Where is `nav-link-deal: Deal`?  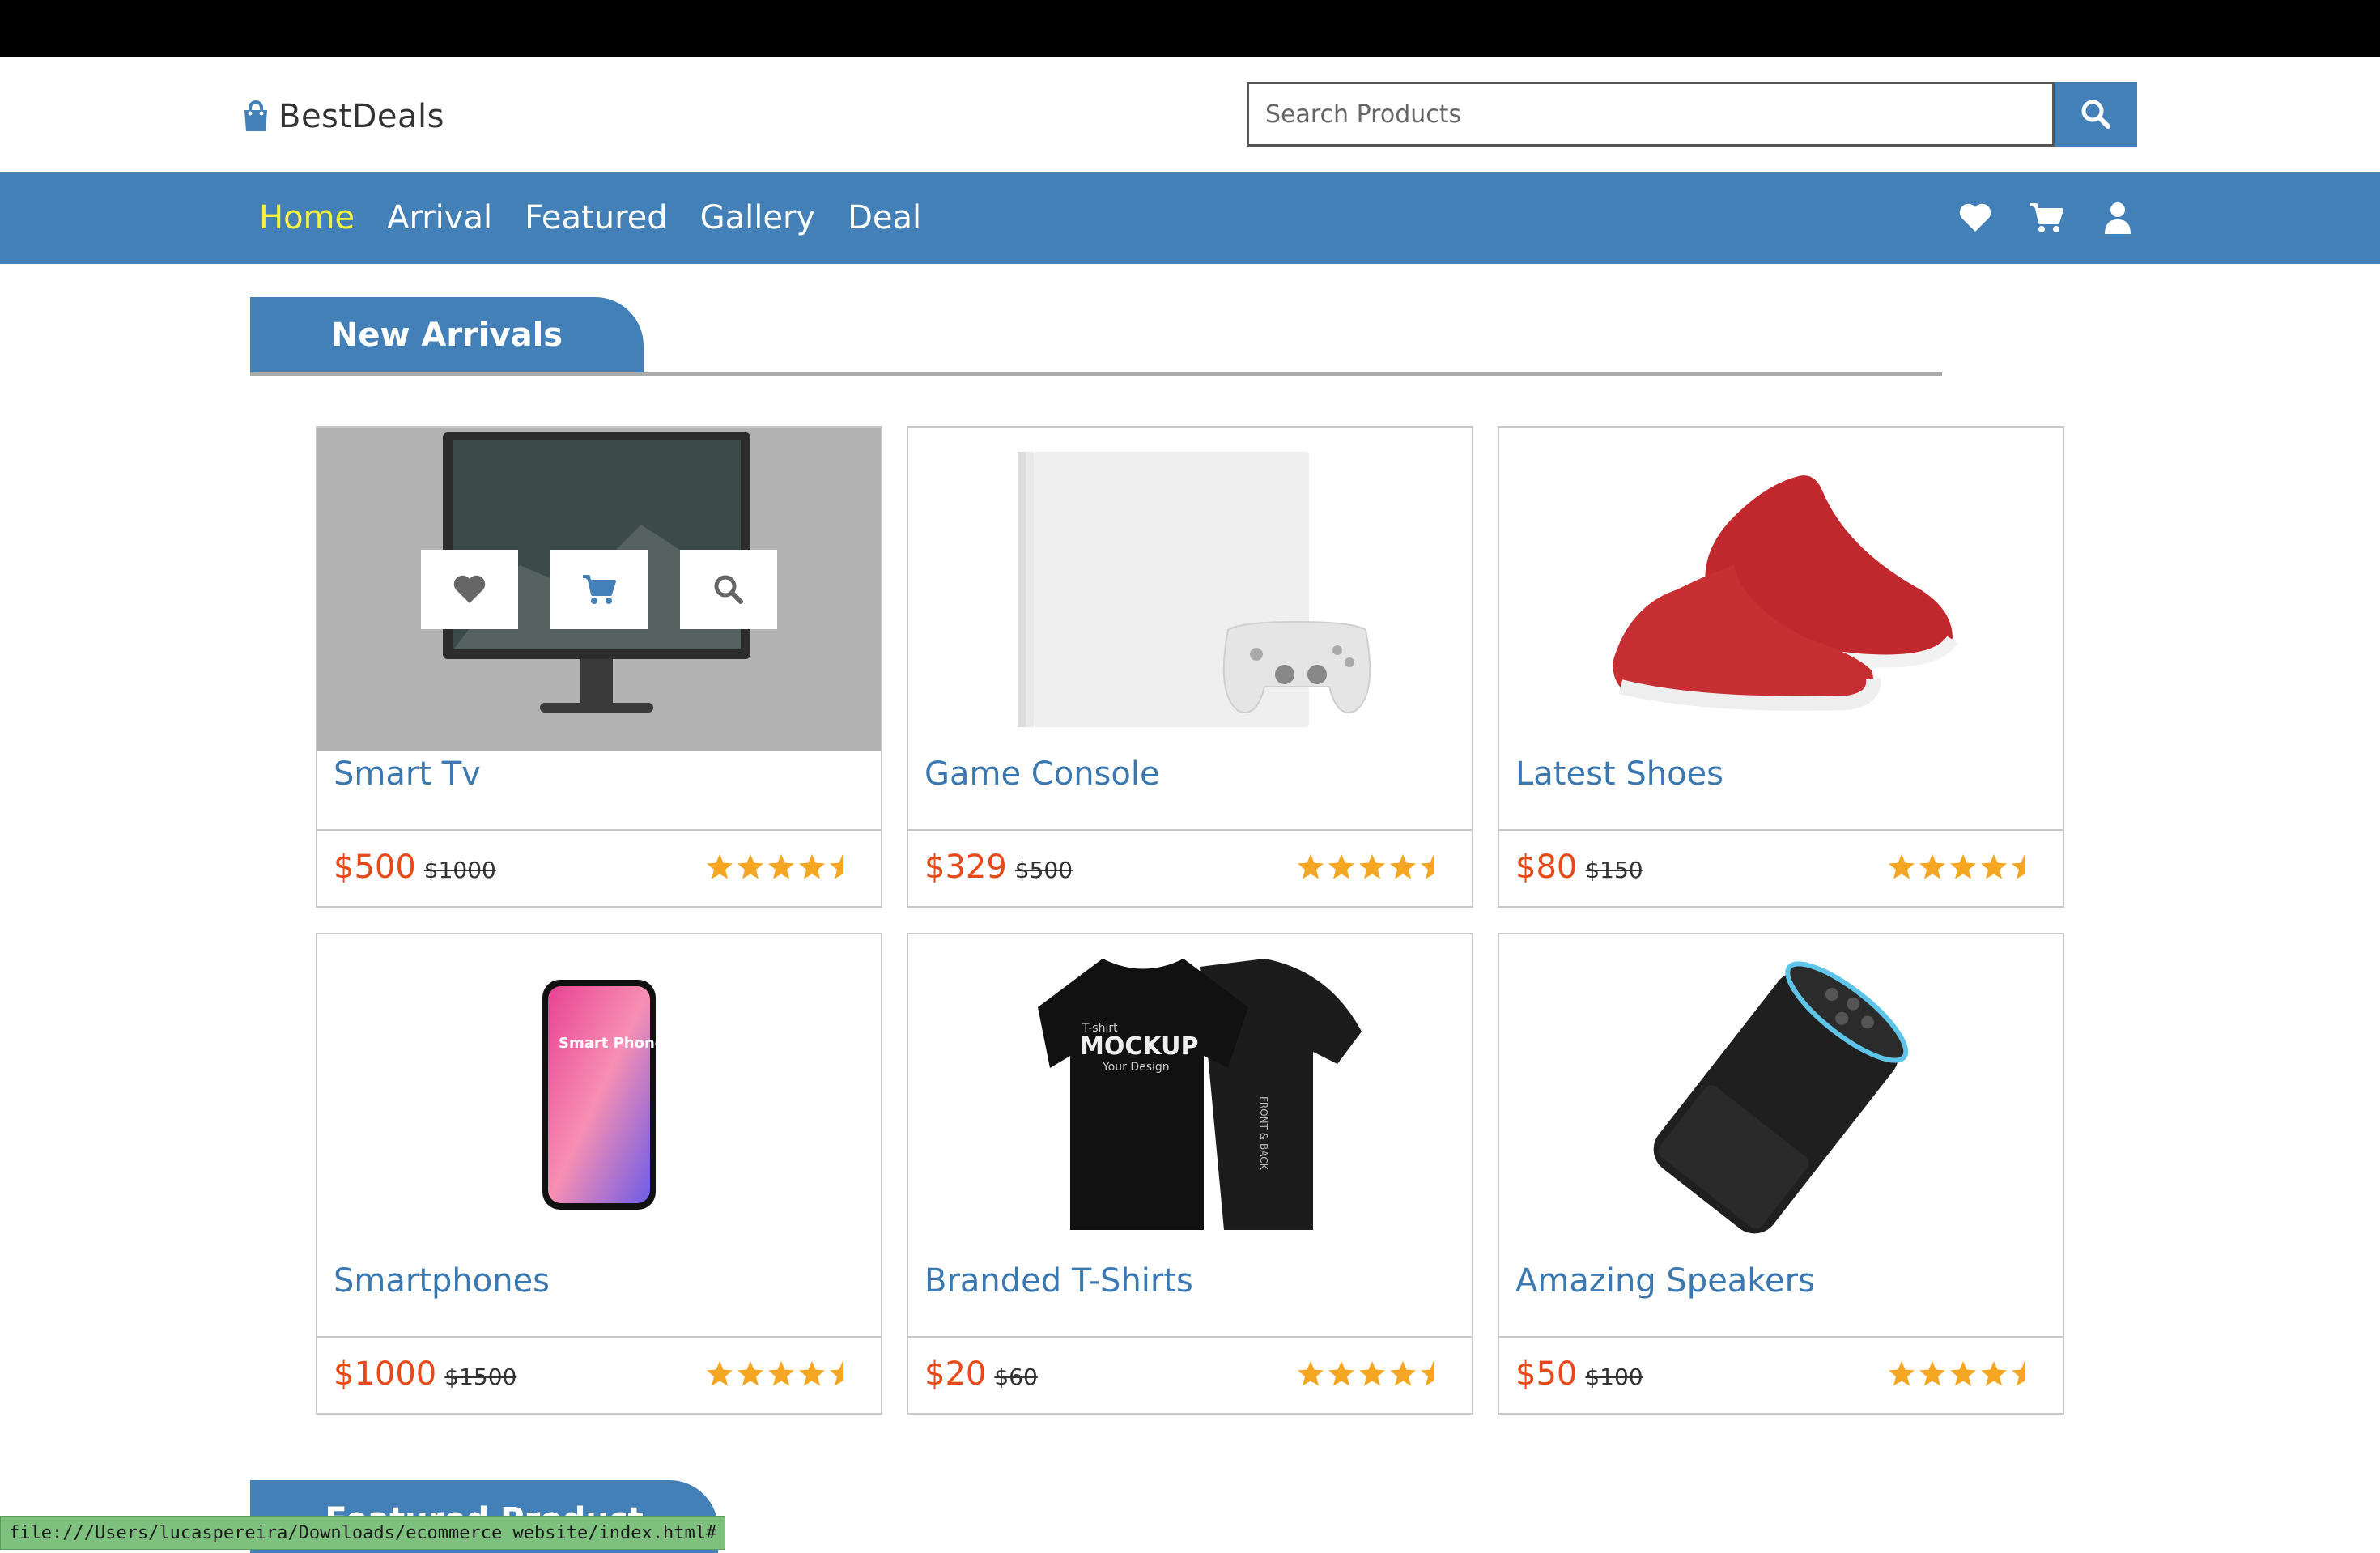
nav-link-deal: Deal is located at coordinates (885, 217).